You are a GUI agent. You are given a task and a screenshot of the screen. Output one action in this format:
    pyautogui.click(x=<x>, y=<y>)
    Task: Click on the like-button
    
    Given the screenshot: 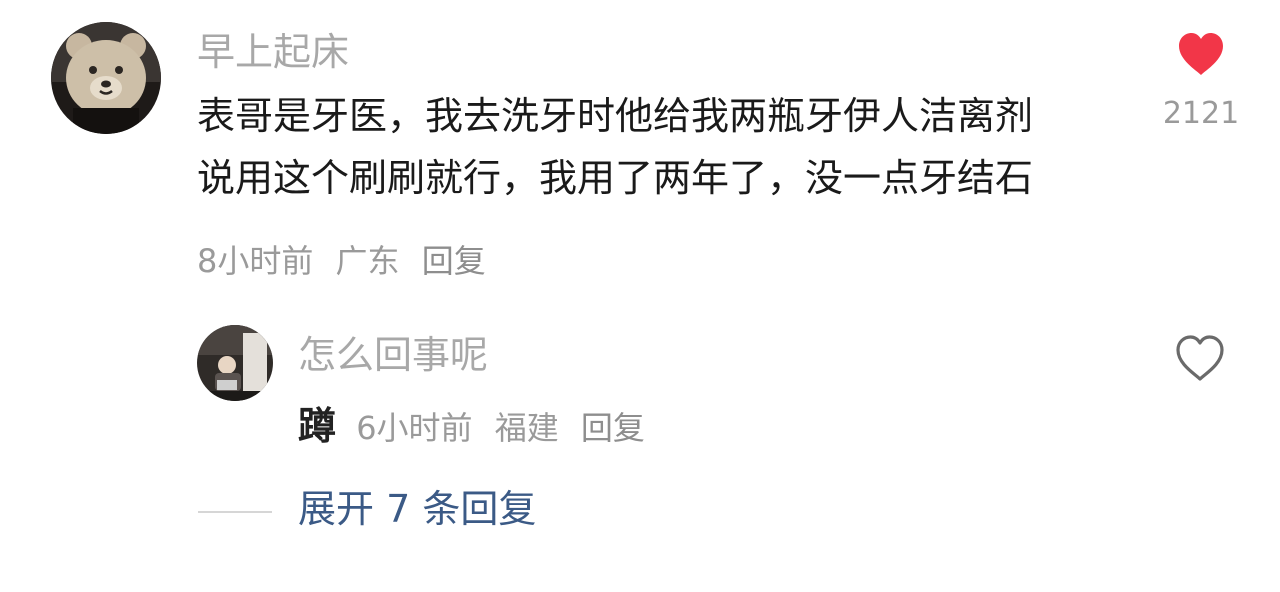 What is the action you would take?
    pyautogui.click(x=1201, y=54)
    